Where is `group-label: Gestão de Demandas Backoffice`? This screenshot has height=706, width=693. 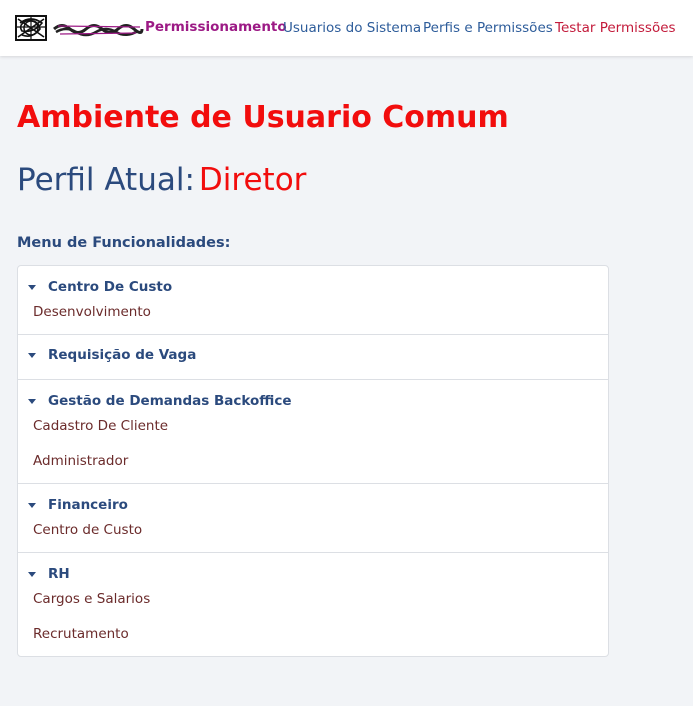 group-label: Gestão de Demandas Backoffice is located at coordinates (170, 400).